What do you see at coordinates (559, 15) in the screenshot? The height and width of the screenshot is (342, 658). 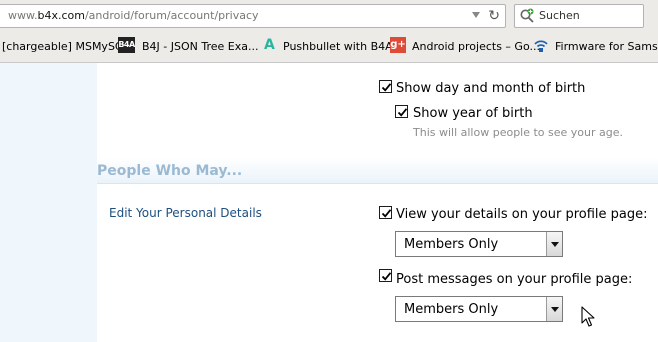 I see `search-input: Suchen` at bounding box center [559, 15].